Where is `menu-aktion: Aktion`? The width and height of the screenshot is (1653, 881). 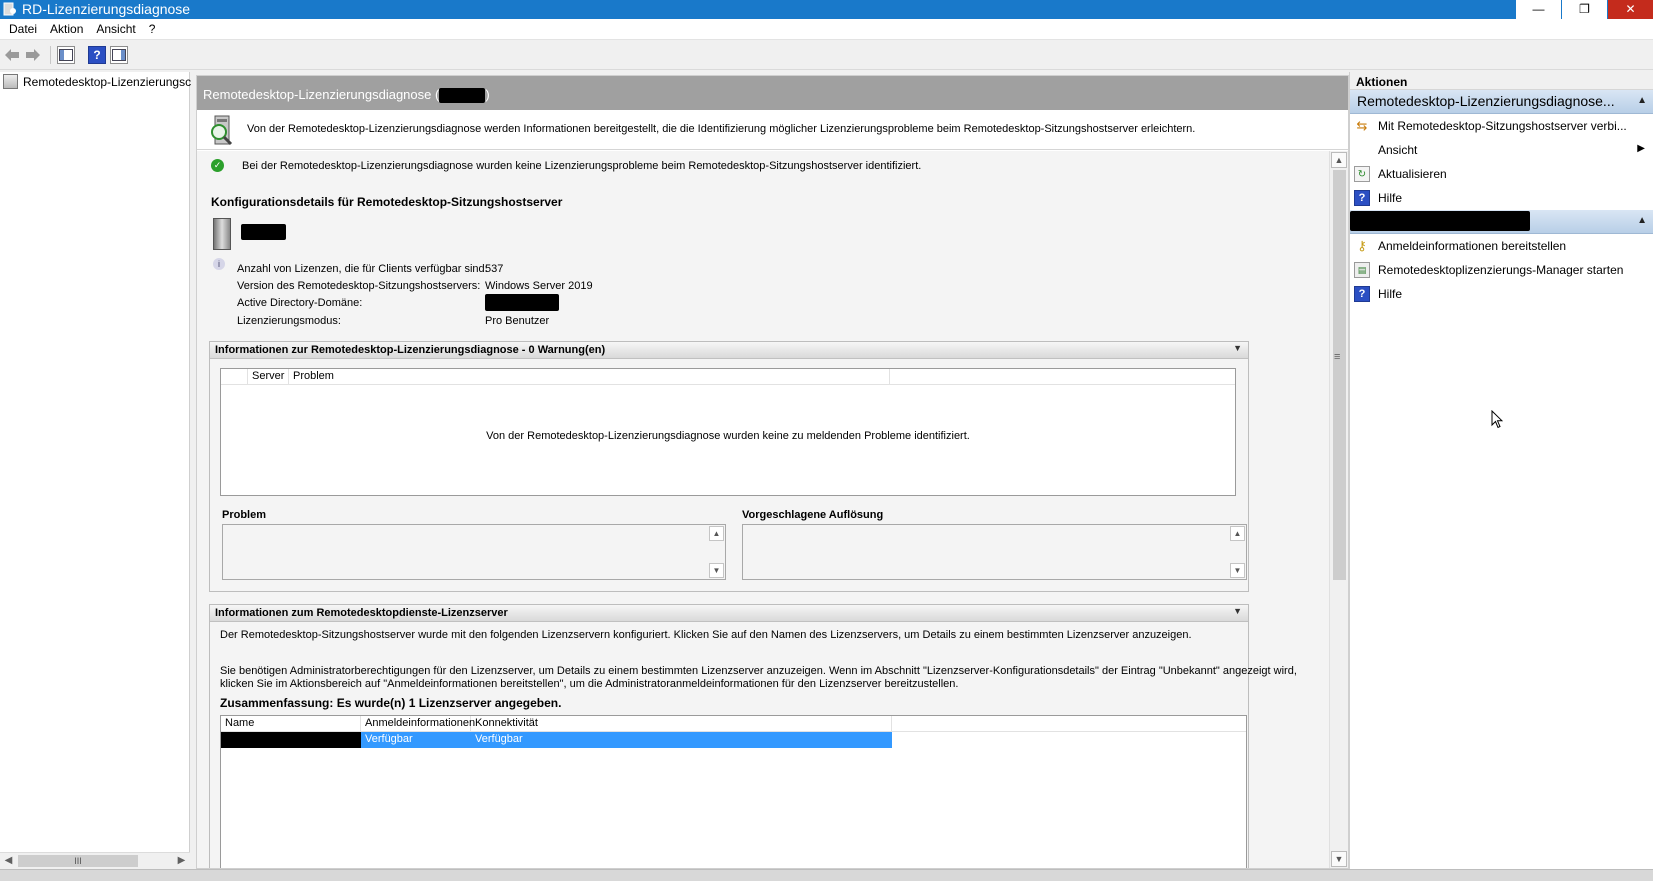
menu-aktion: Aktion is located at coordinates (67, 29).